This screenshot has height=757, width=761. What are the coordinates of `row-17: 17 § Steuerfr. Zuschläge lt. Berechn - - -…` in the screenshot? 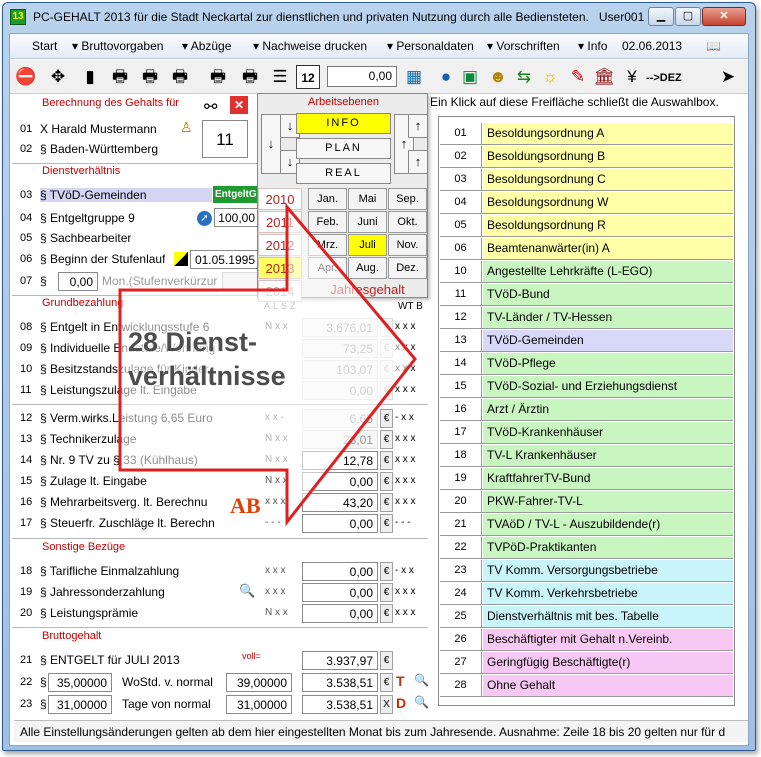 It's located at (220, 524).